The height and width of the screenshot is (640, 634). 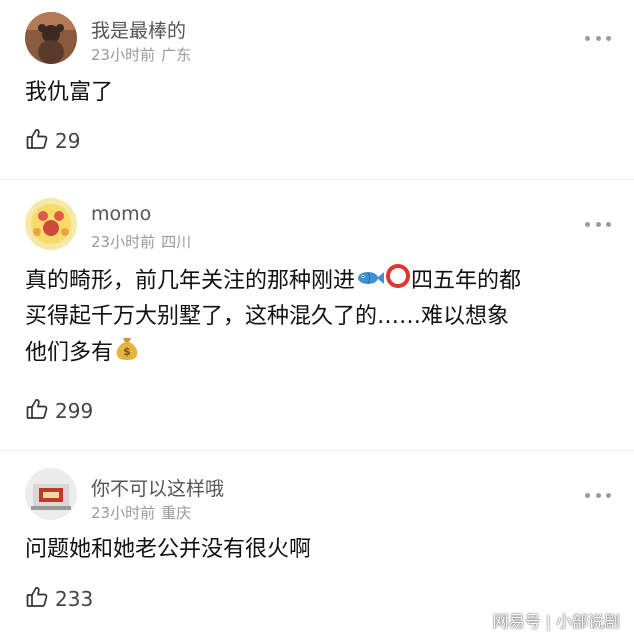 What do you see at coordinates (69, 92) in the screenshot?
I see `comment-text-line: 我仇富了` at bounding box center [69, 92].